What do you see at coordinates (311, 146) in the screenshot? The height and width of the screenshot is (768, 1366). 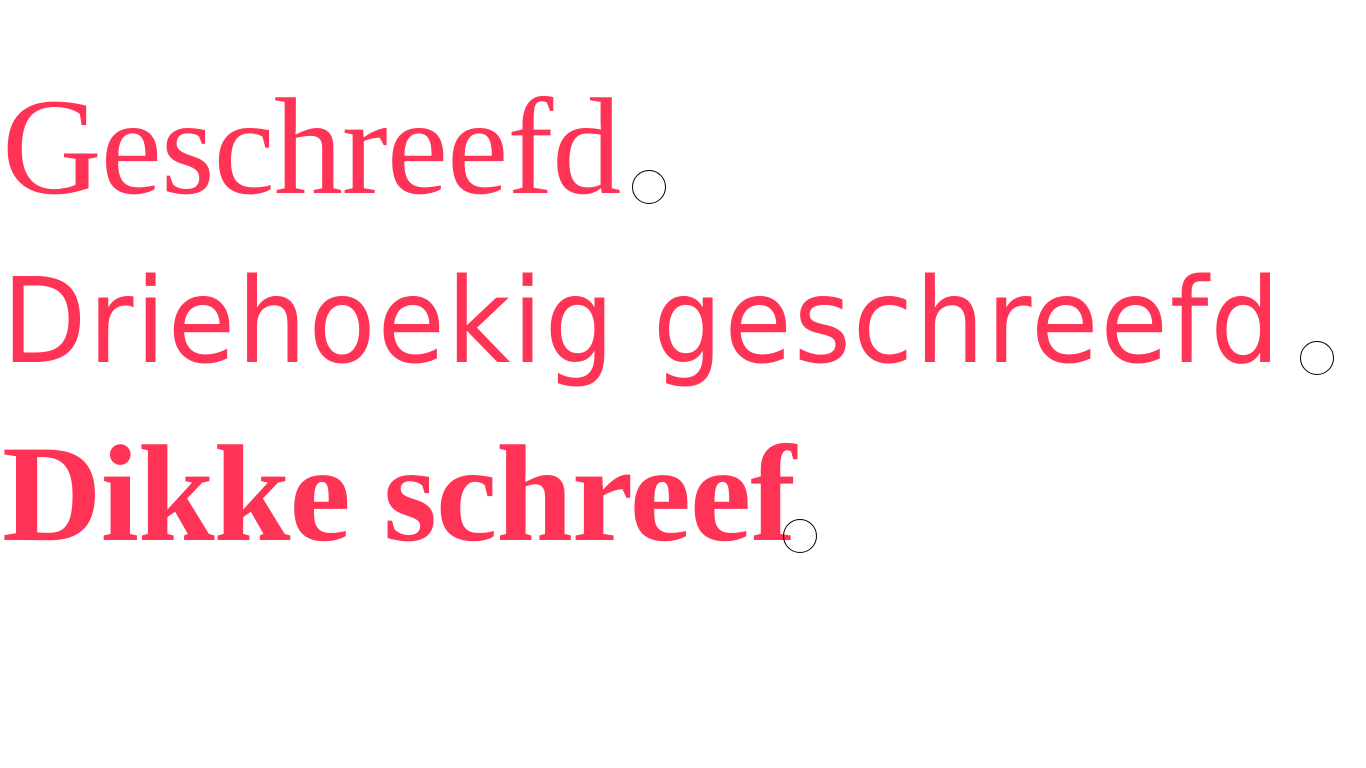 I see `serif-sample-text: Geschreefd` at bounding box center [311, 146].